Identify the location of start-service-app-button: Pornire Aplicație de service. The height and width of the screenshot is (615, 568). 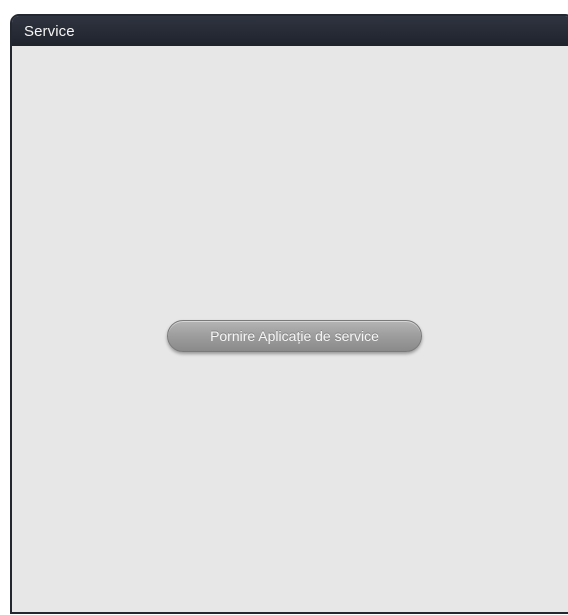
(294, 336).